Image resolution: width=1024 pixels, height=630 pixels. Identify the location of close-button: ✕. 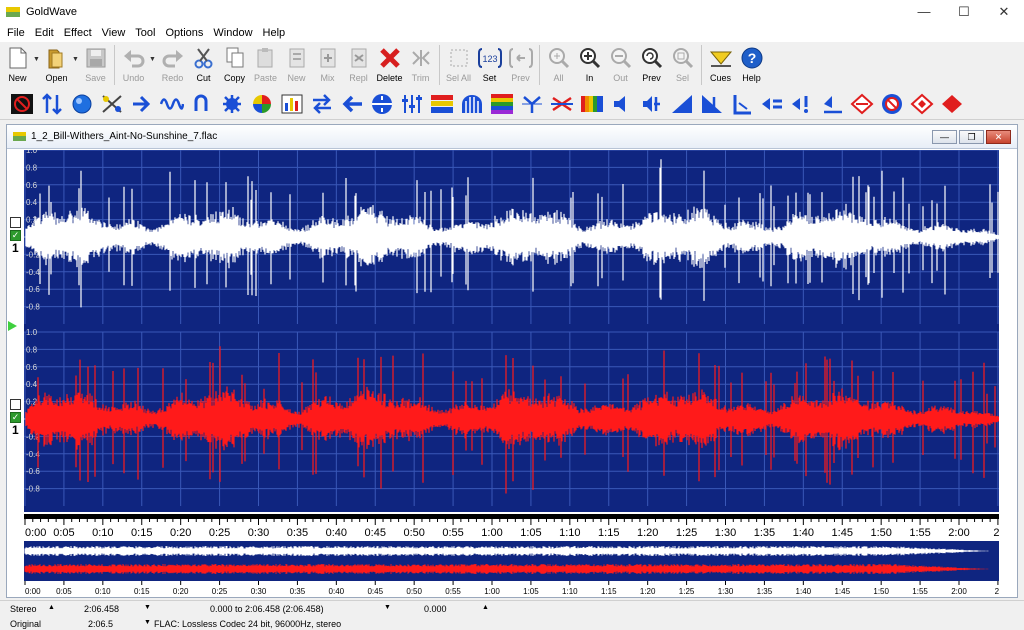
(1004, 12).